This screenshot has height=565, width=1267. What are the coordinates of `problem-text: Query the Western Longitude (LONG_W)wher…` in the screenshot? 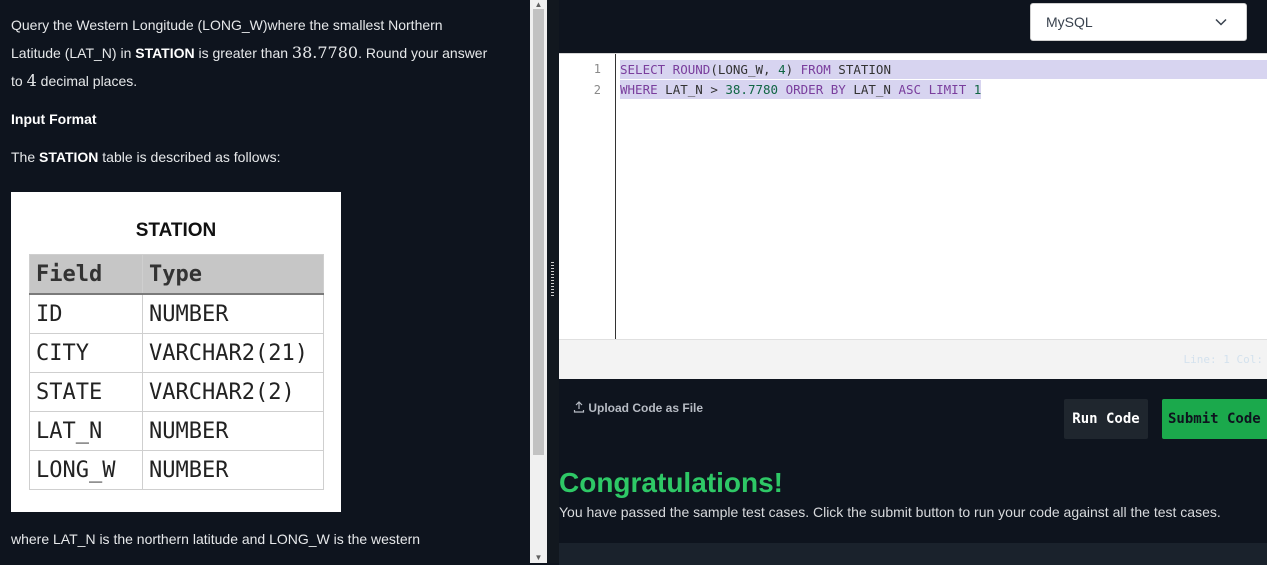 It's located at (227, 25).